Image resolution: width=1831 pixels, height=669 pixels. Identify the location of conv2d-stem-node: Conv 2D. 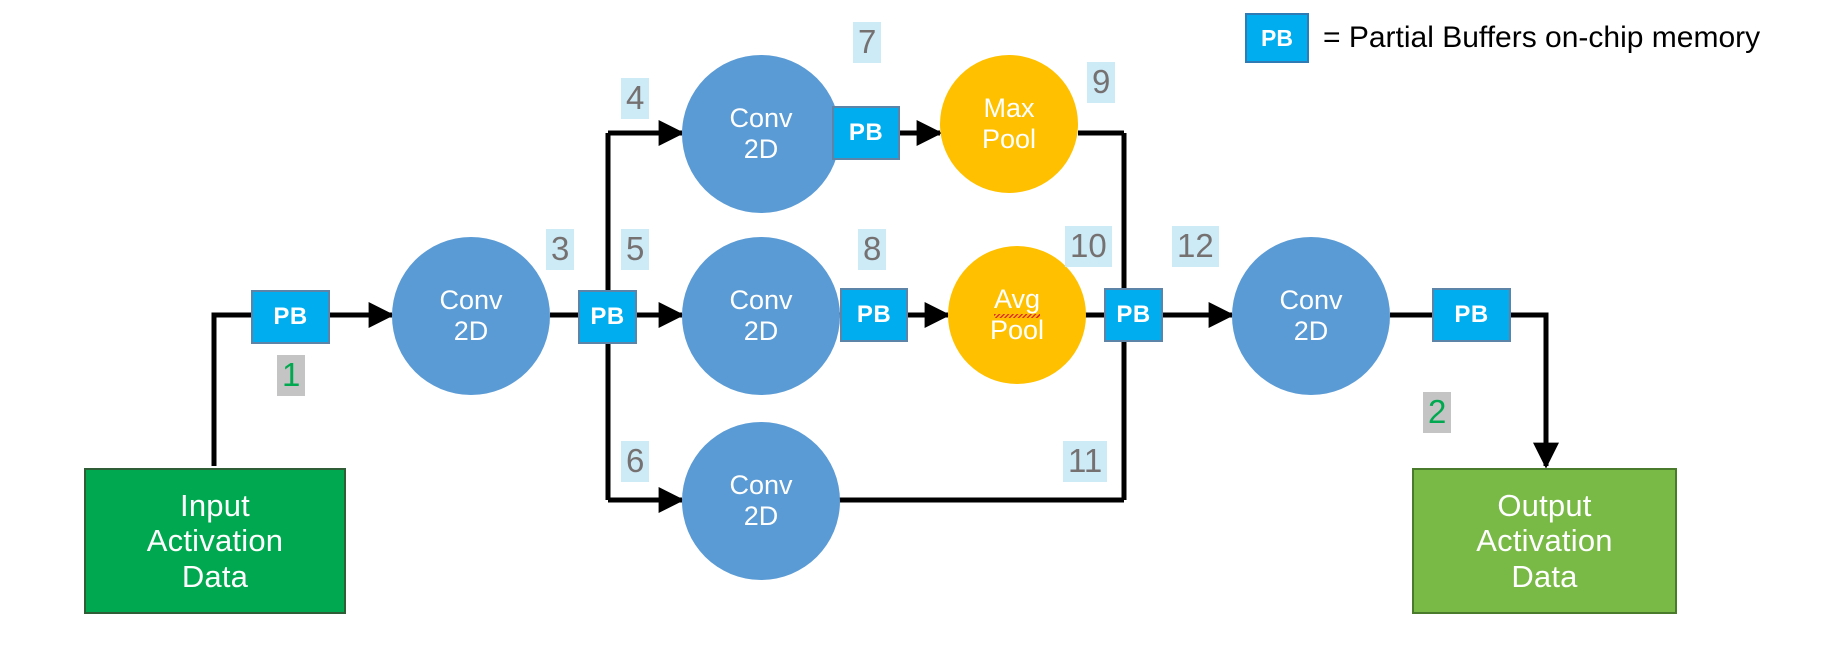
(471, 316).